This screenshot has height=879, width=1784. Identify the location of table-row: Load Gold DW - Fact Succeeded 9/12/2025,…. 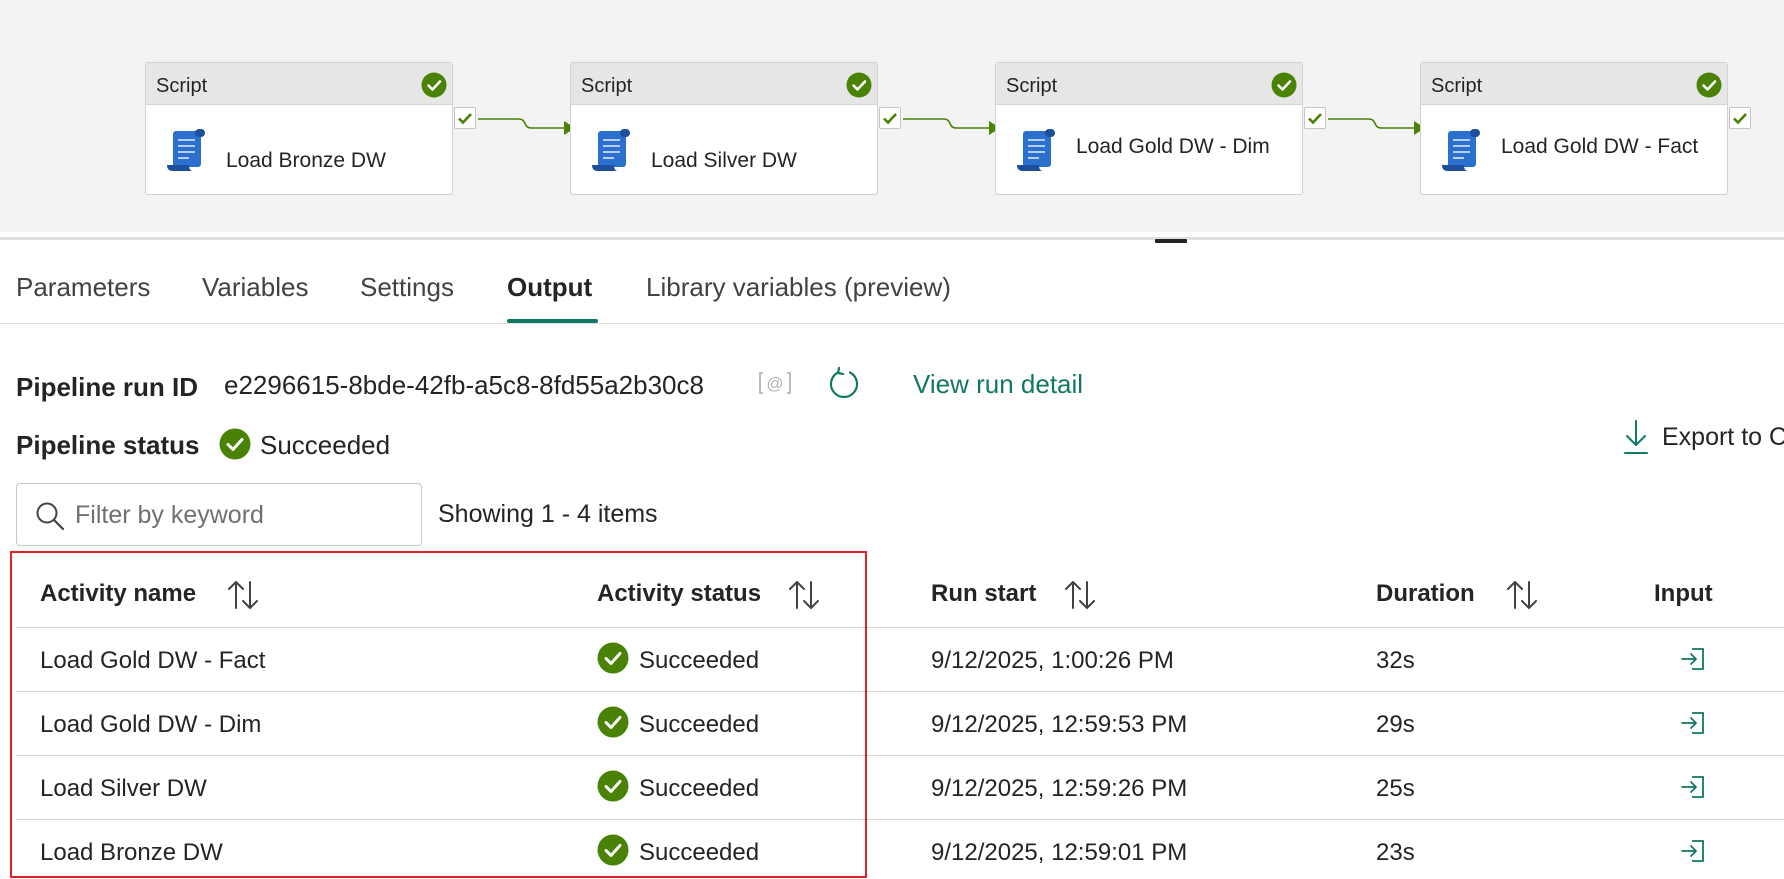
(900, 660).